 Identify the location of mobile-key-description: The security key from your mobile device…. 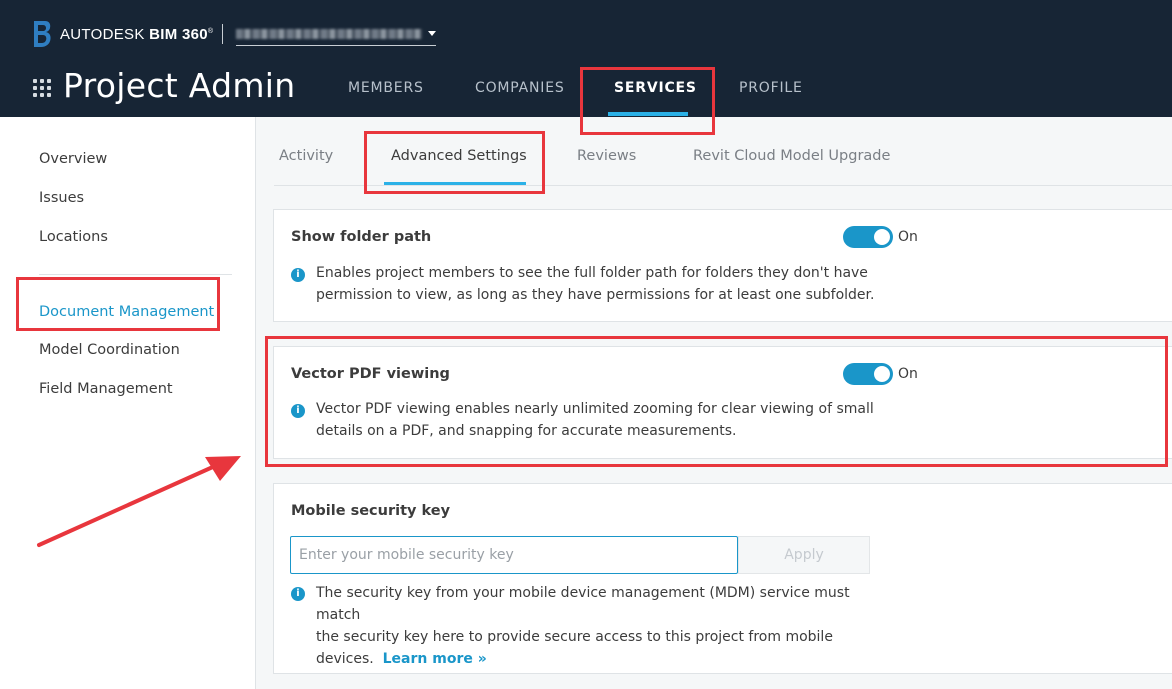
(606, 626).